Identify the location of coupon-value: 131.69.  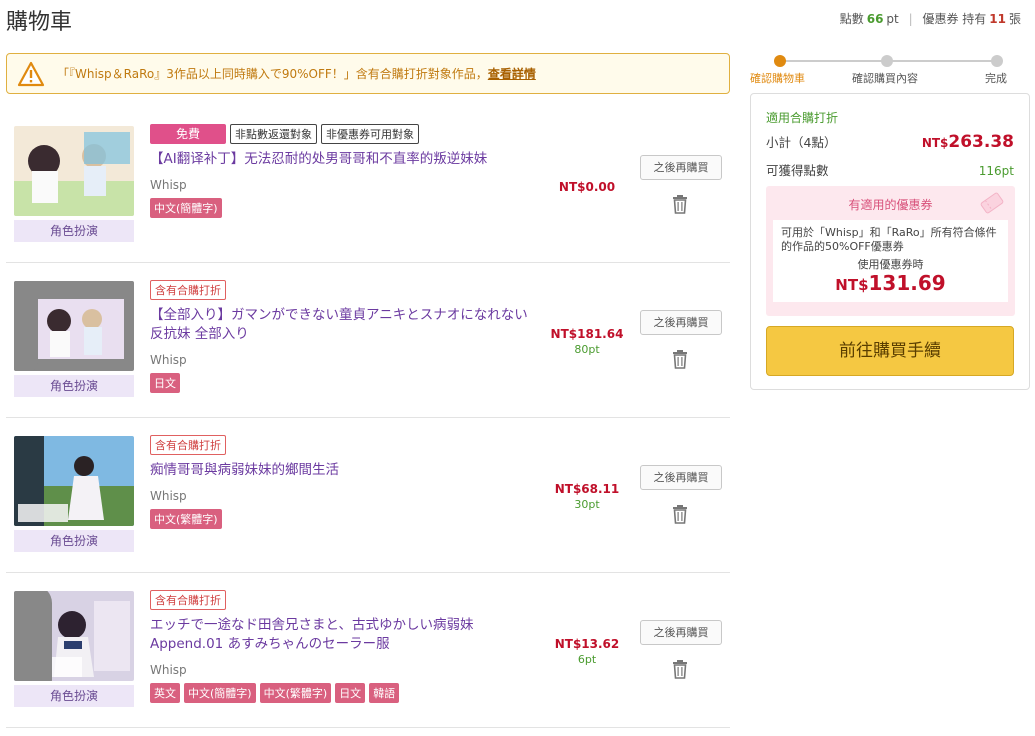
(907, 283).